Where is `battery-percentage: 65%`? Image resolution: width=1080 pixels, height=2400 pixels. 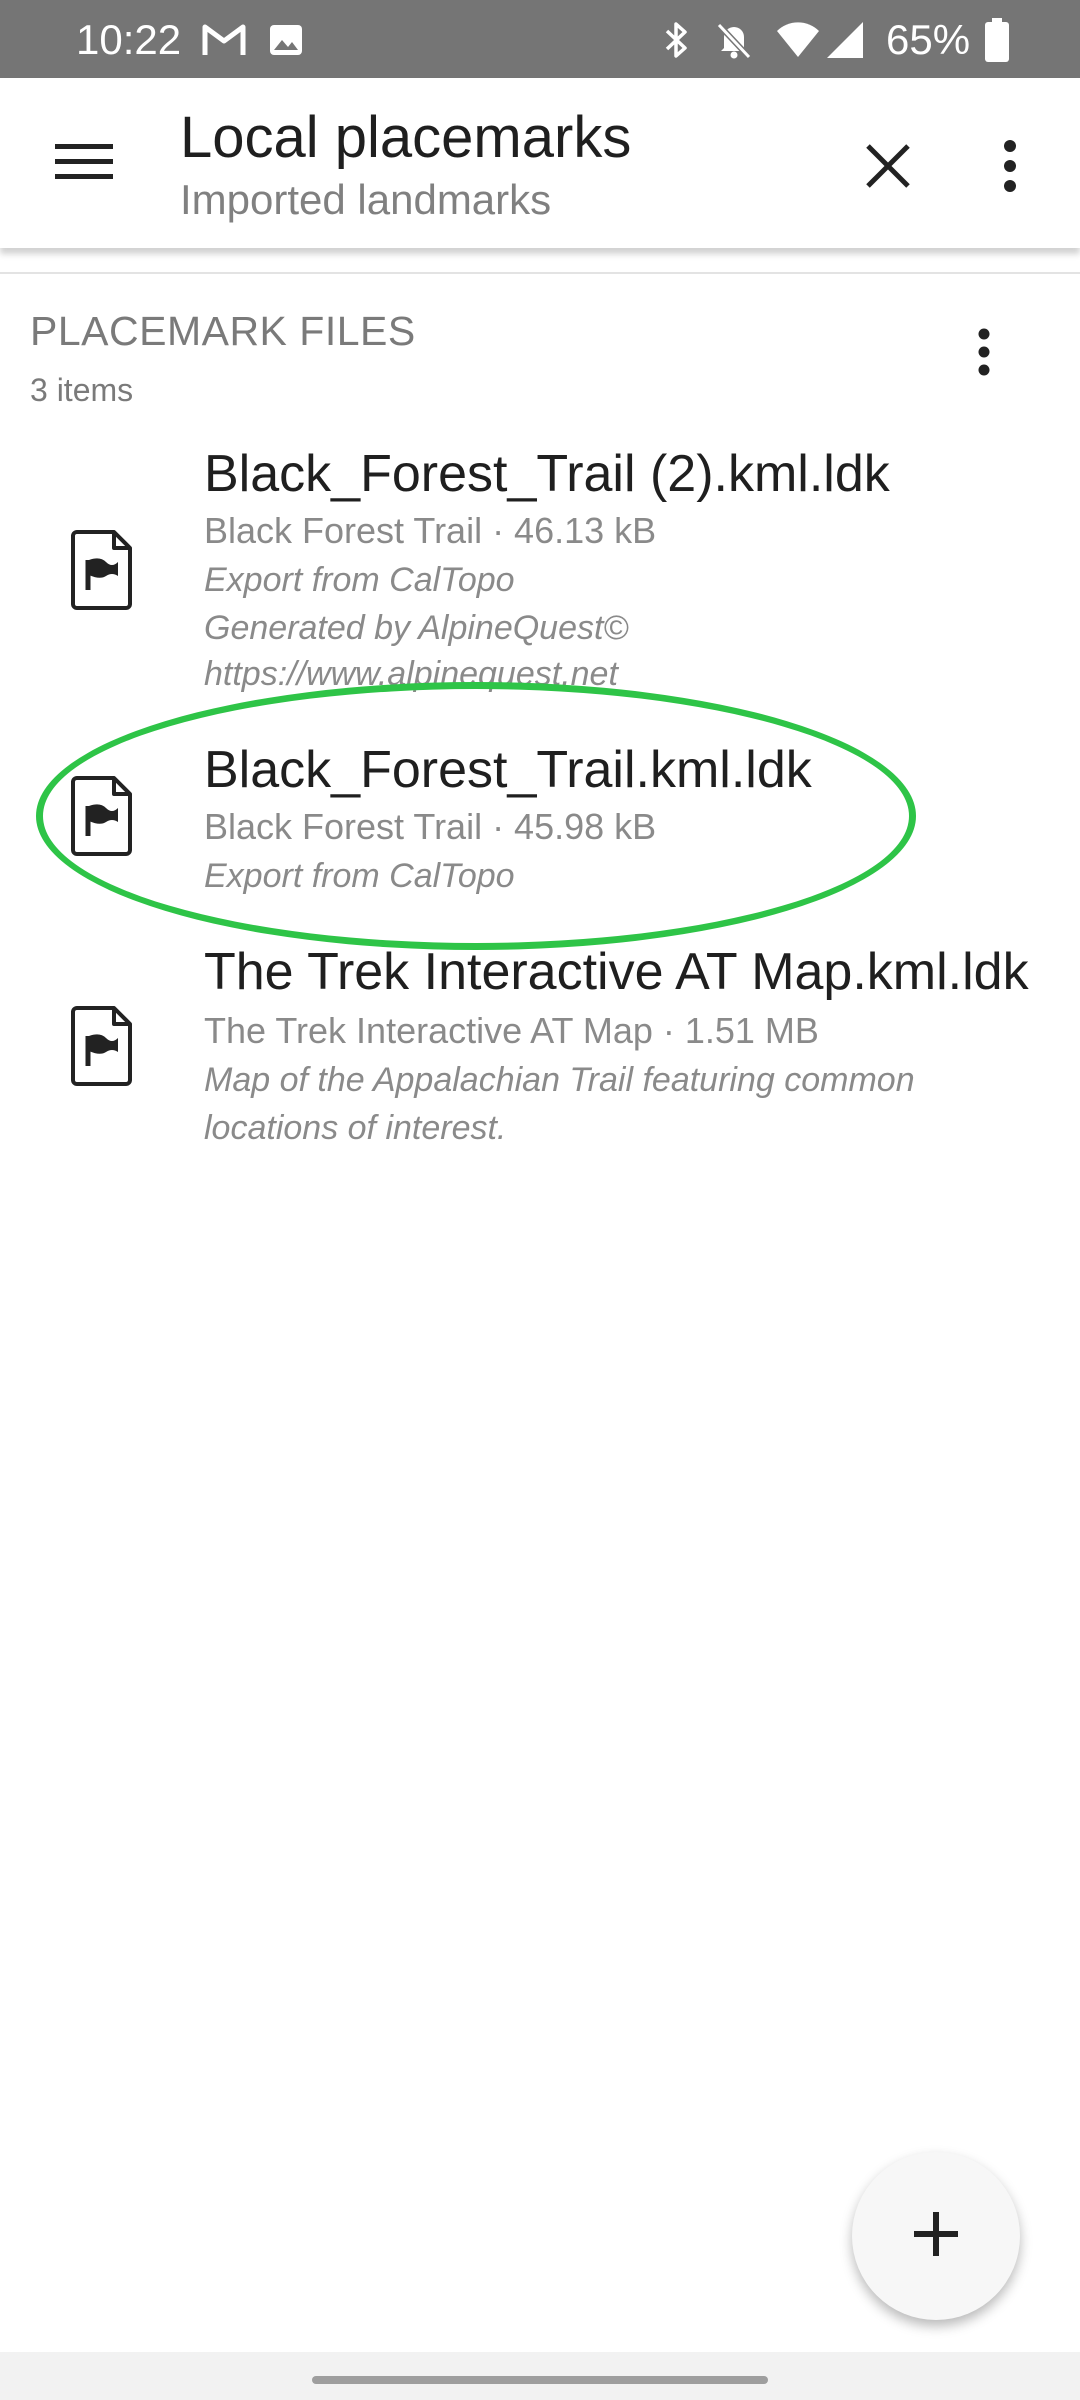
battery-percentage: 65% is located at coordinates (928, 39).